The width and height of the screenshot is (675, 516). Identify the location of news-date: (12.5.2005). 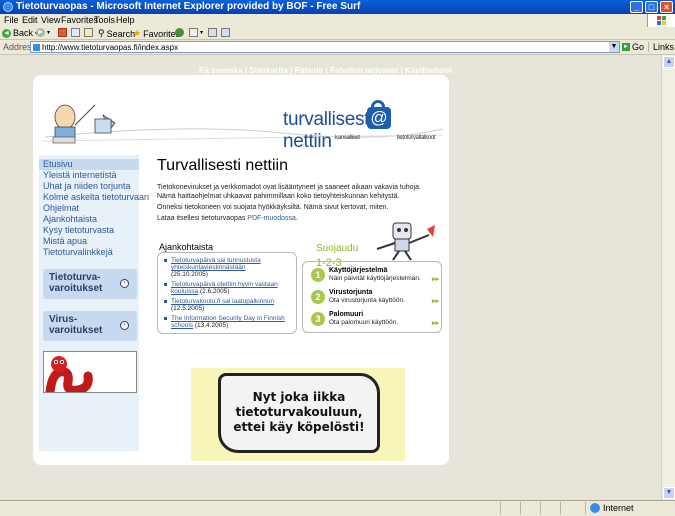
(188, 308).